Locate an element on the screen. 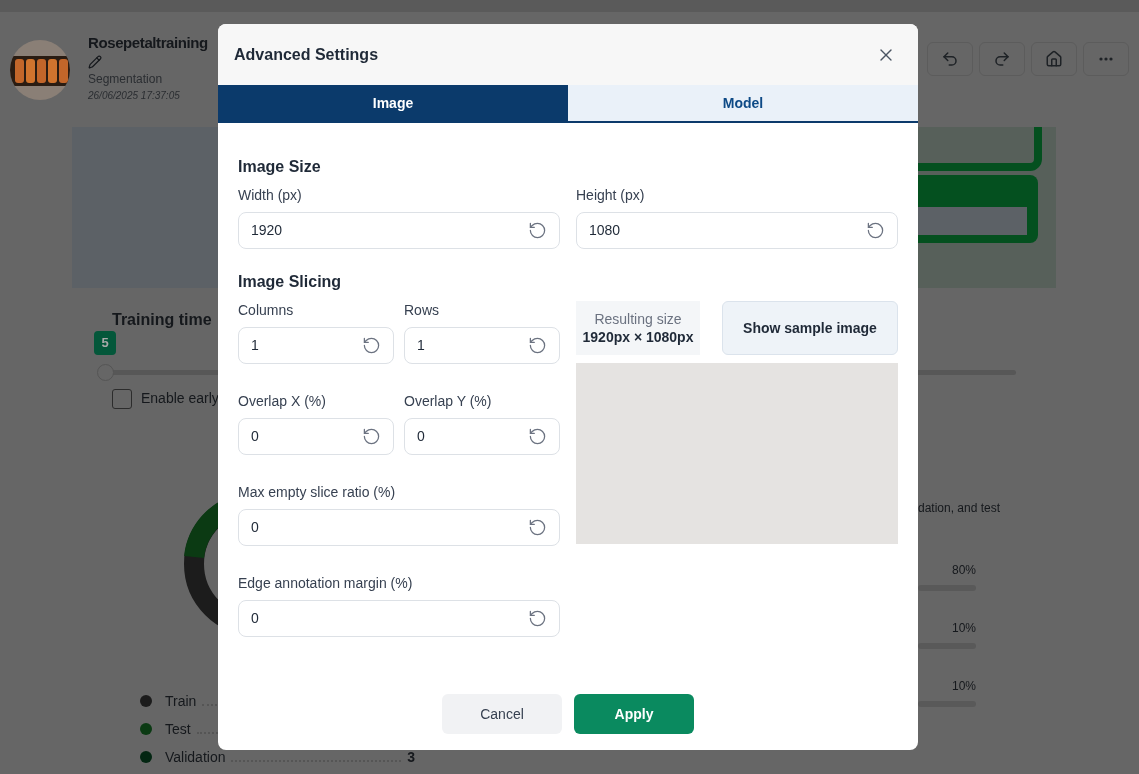 Image resolution: width=1139 pixels, height=774 pixels. field-label: Edge annotation margin (%) is located at coordinates (326, 583).